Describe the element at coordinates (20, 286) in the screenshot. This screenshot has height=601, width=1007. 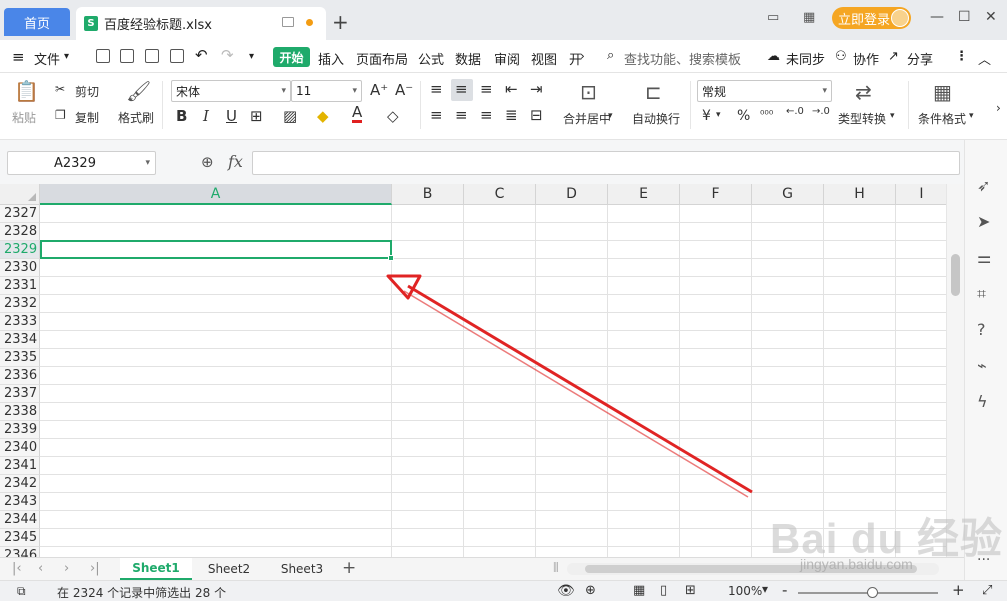
I see `row-header: 2331` at that location.